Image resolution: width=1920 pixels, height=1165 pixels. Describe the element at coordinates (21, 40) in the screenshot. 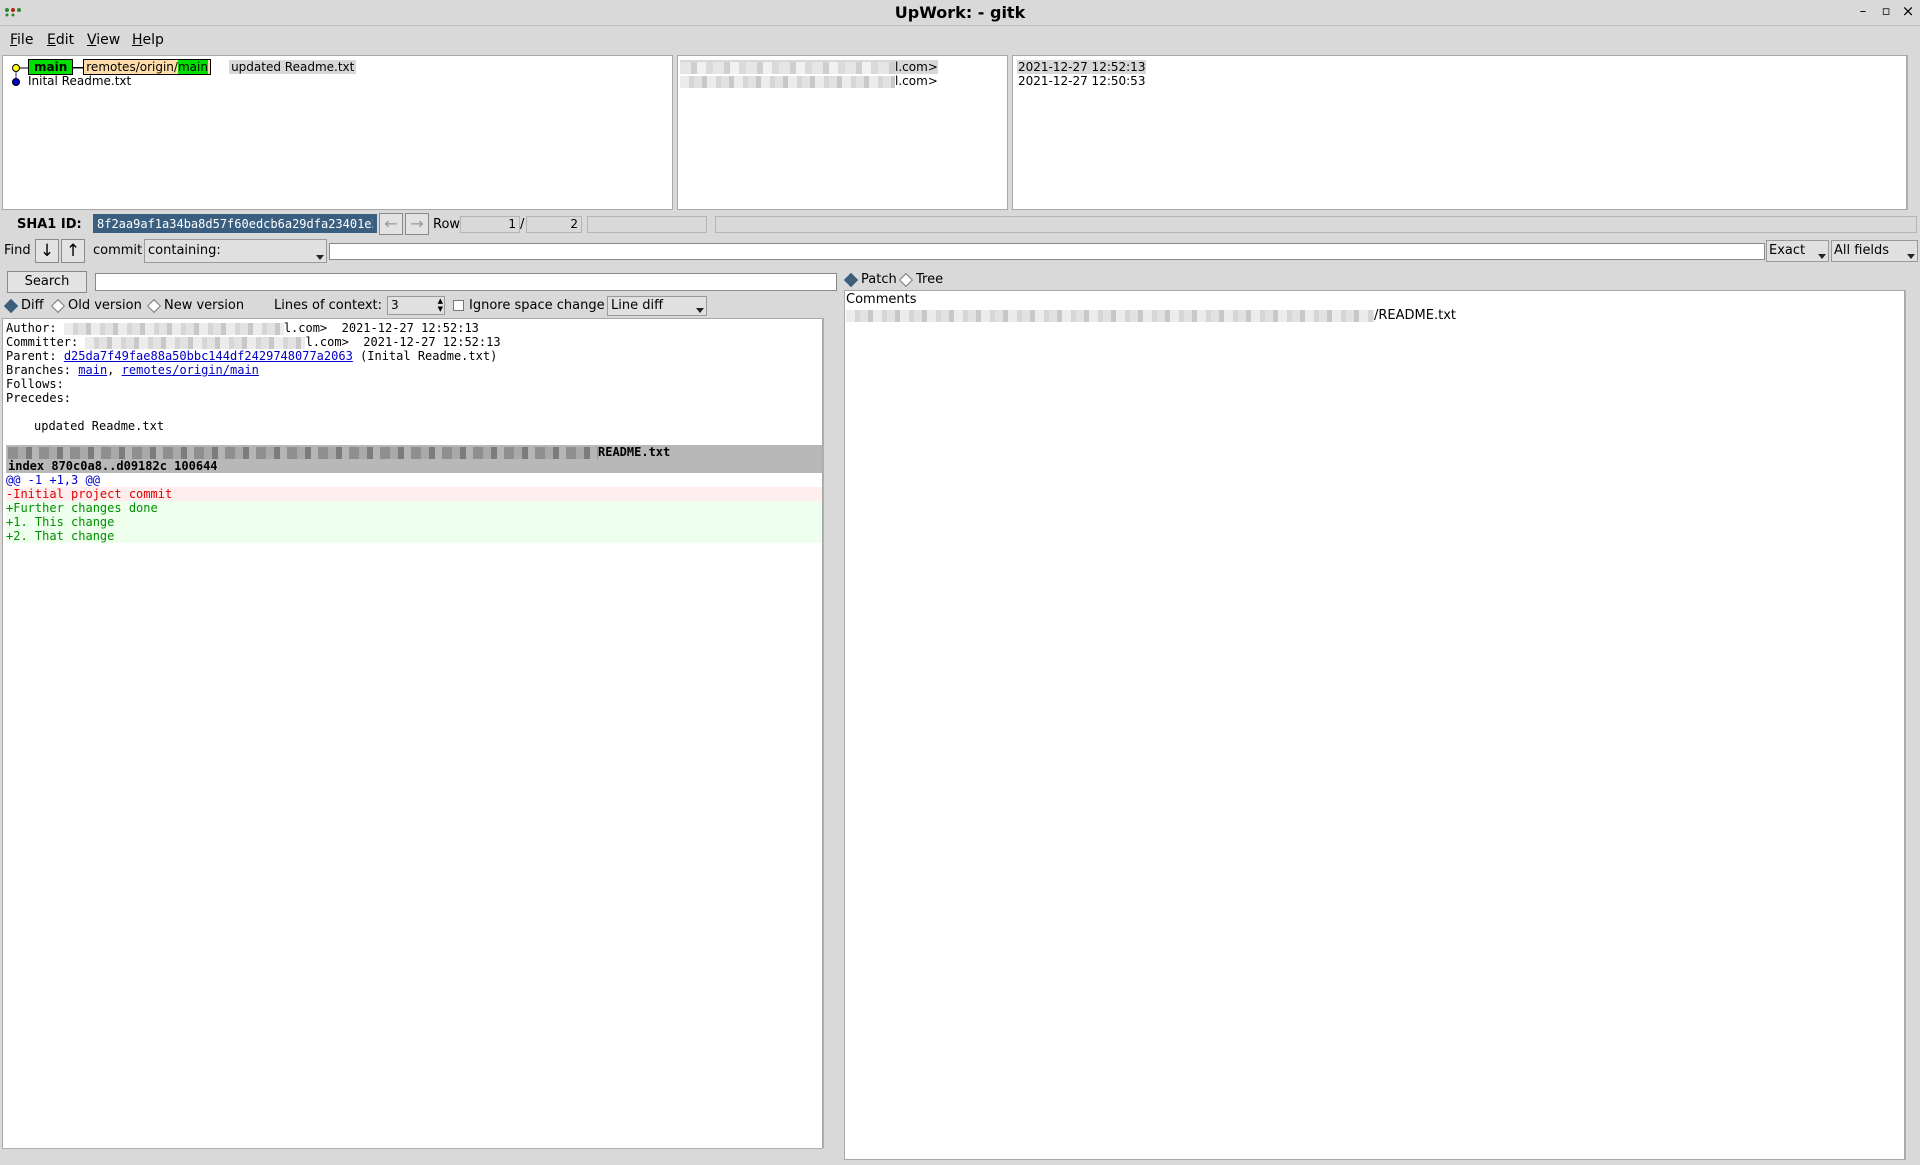

I see `menu-file: File` at that location.